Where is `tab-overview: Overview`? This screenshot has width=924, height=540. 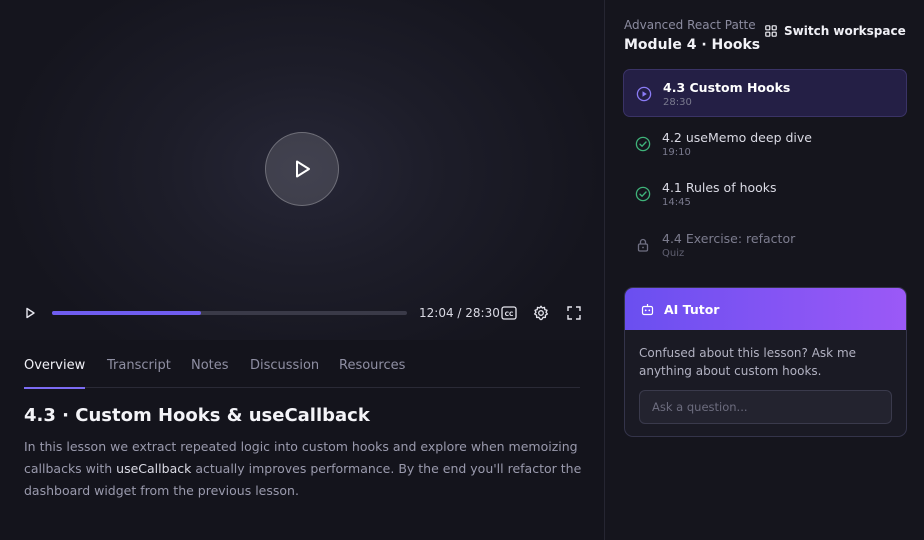 tab-overview: Overview is located at coordinates (55, 373).